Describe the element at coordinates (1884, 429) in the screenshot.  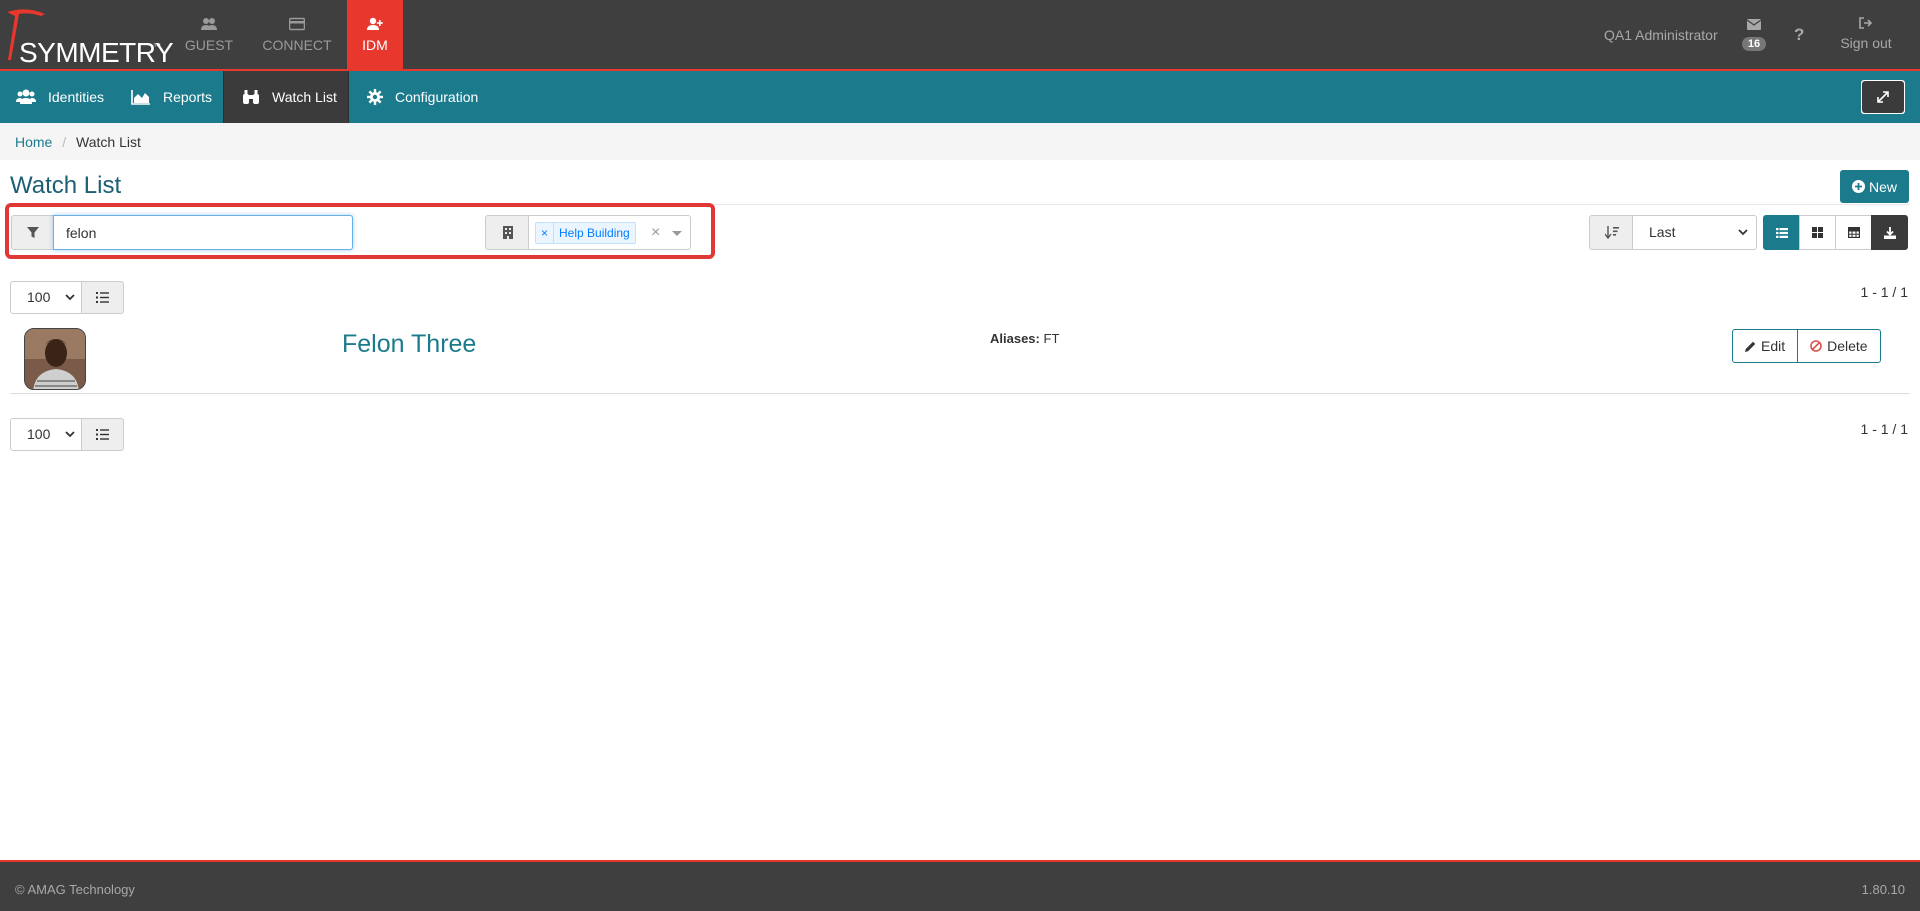
I see `result-count-bottom: 1 - 1 / 1` at that location.